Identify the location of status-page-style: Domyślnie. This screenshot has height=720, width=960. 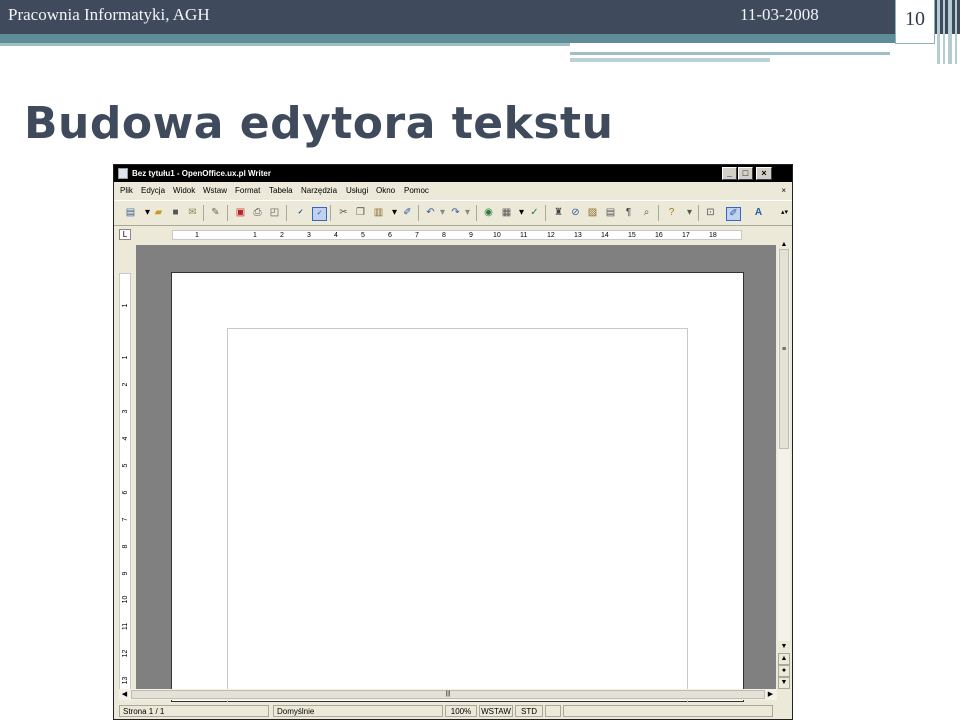
(358, 711).